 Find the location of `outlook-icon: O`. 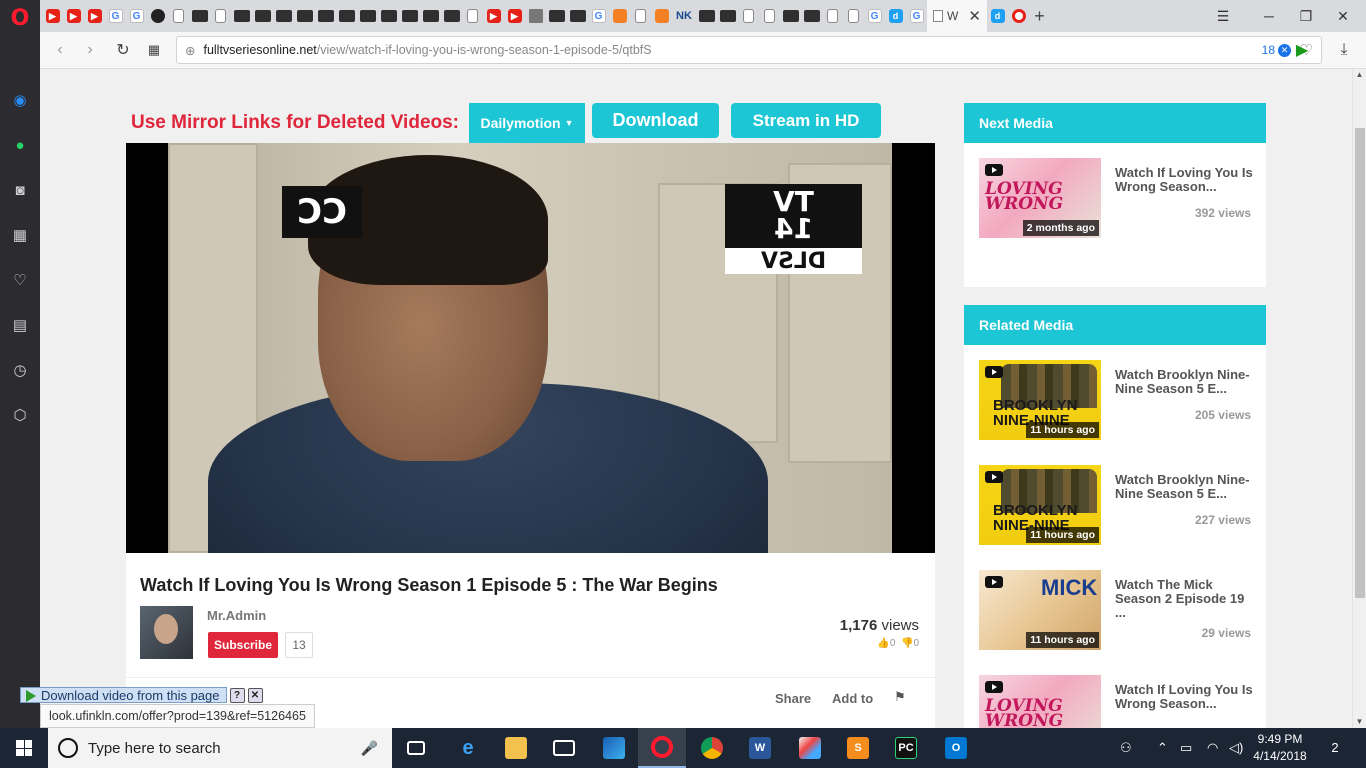

outlook-icon: O is located at coordinates (956, 748).